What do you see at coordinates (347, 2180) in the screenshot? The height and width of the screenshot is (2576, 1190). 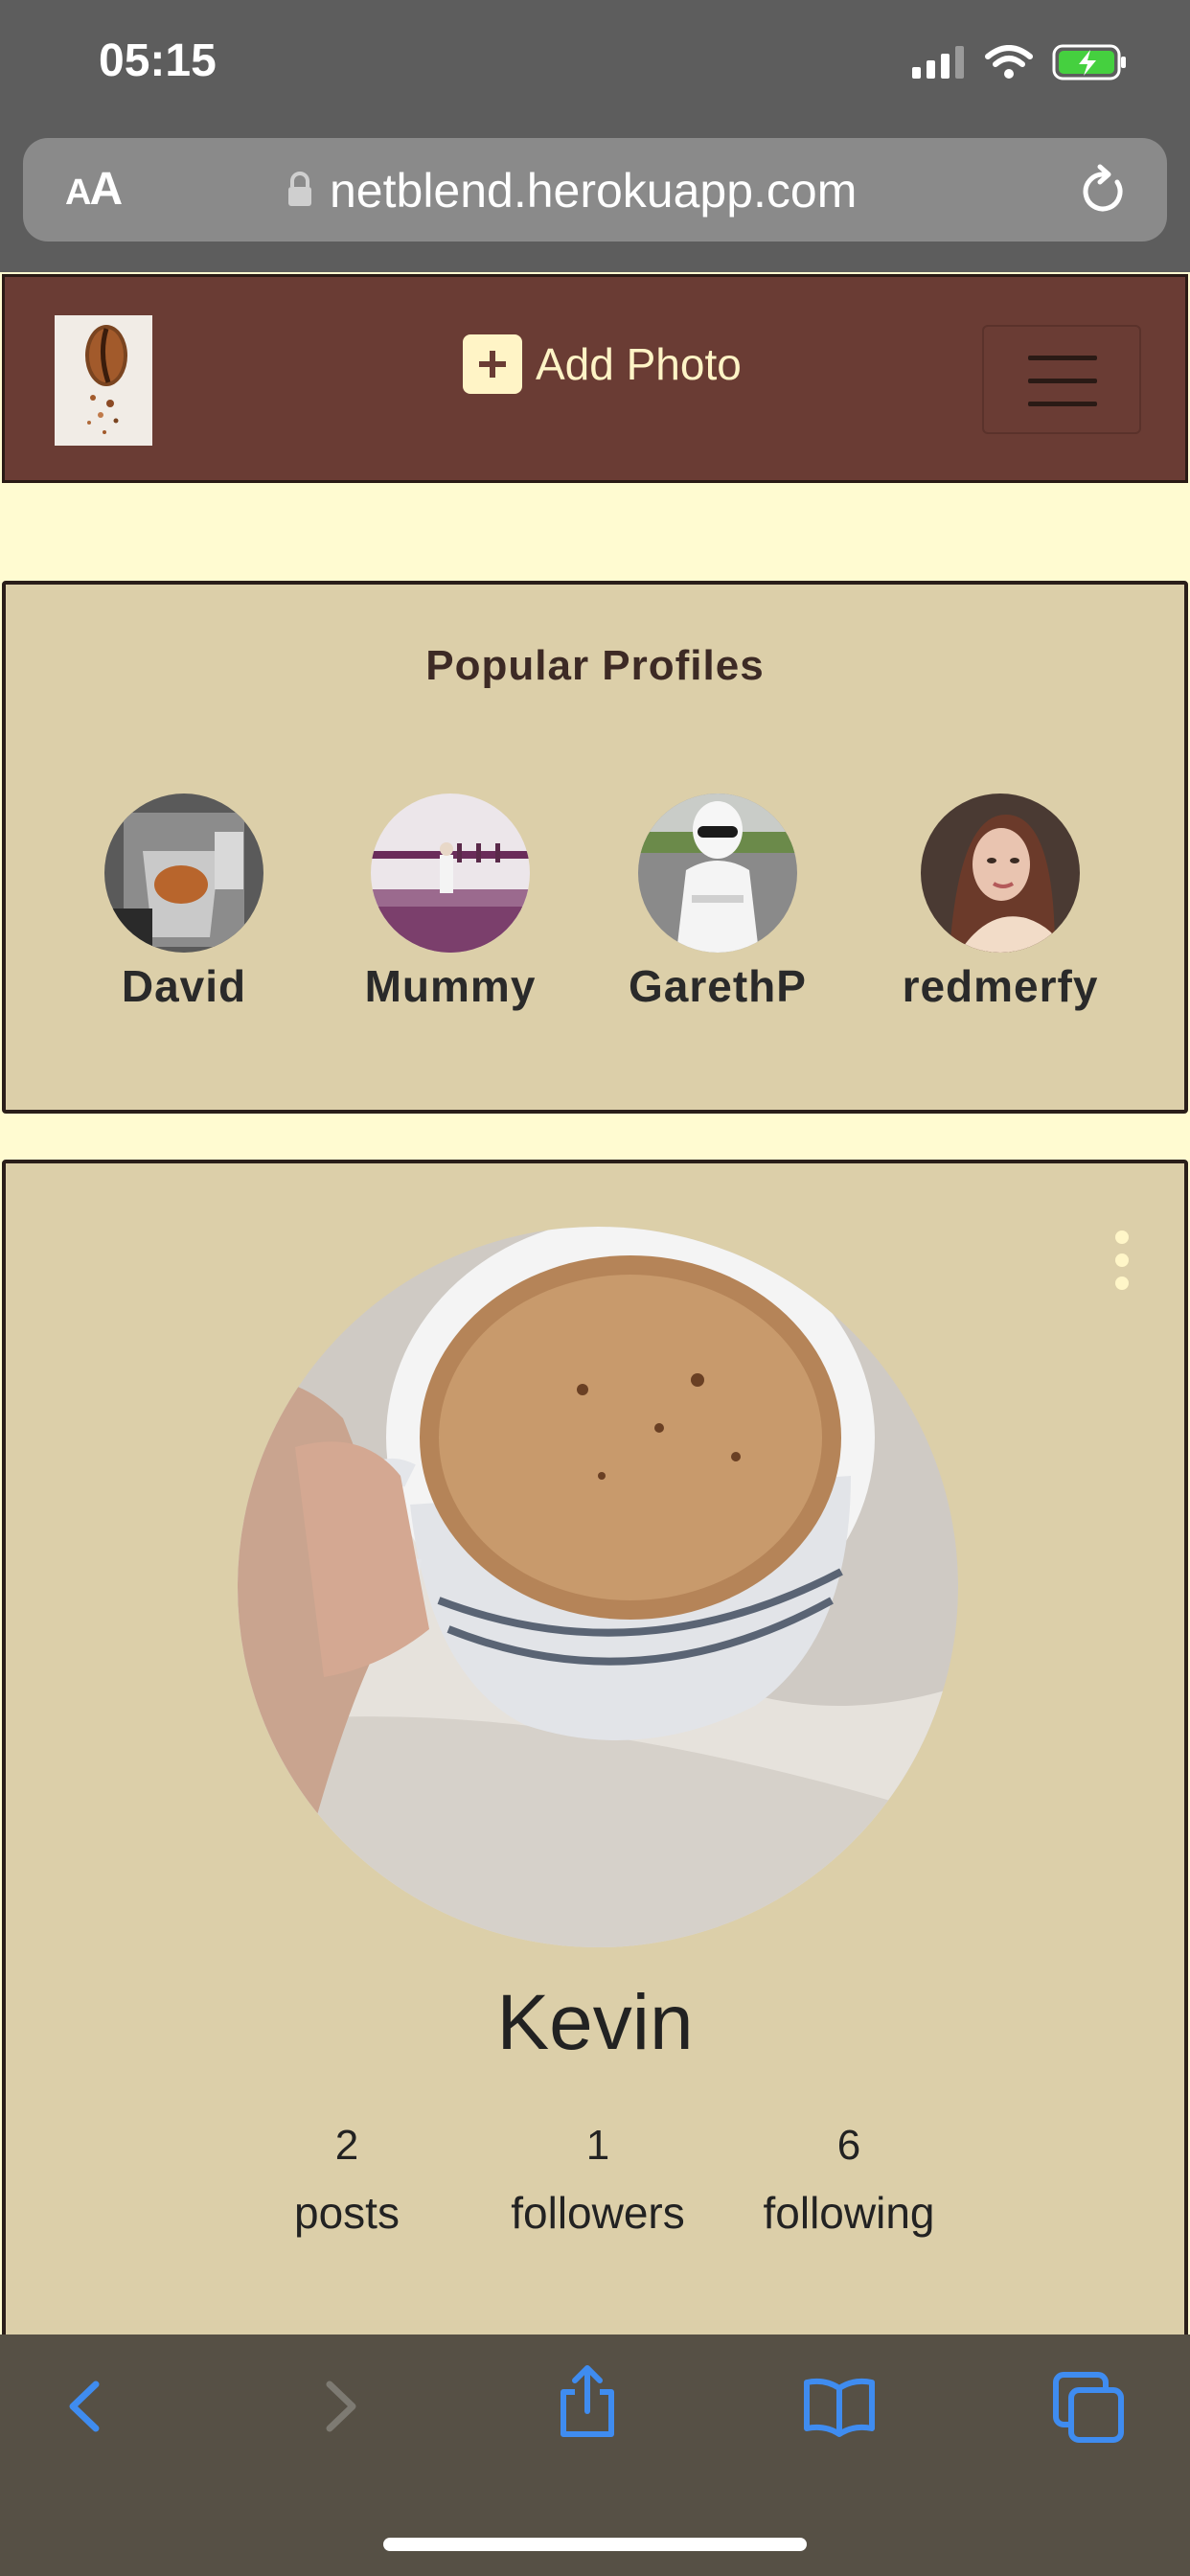 I see `stat-posts: 2 posts` at bounding box center [347, 2180].